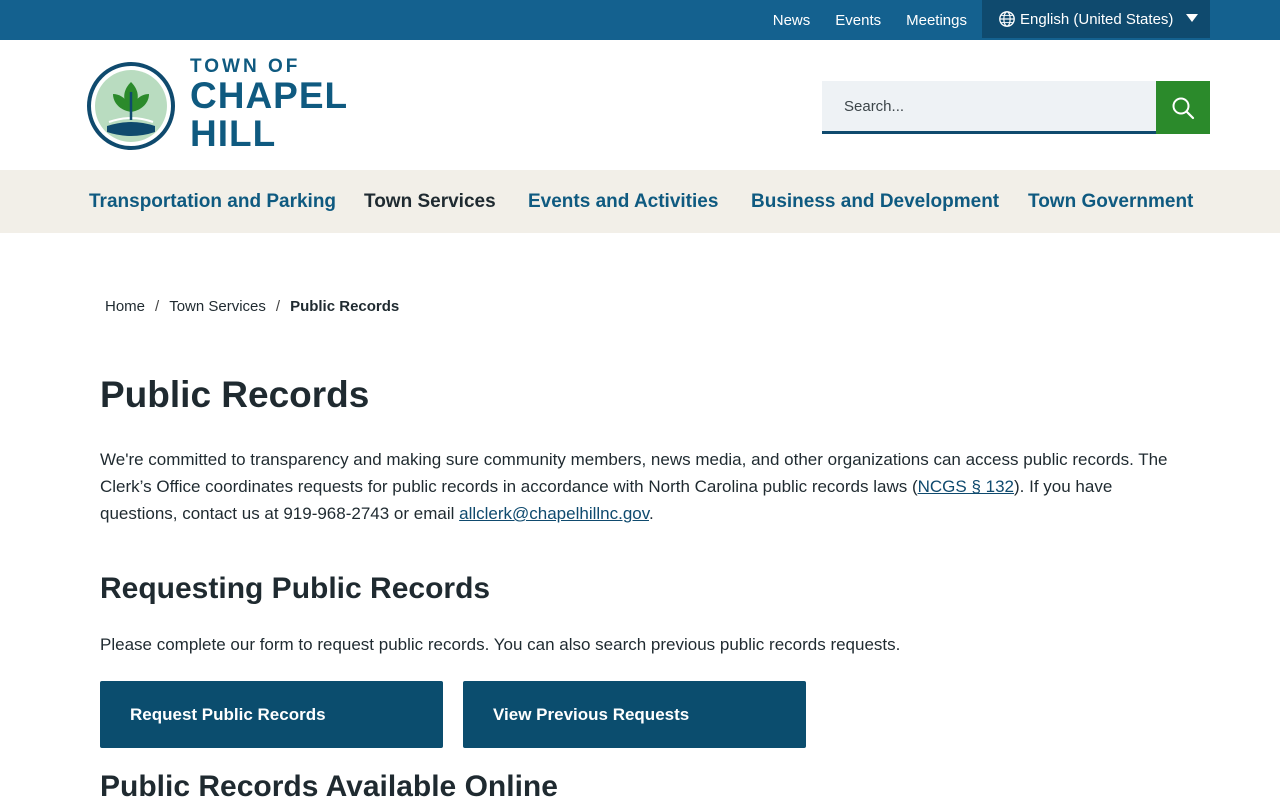 Image resolution: width=1280 pixels, height=804 pixels. I want to click on request-public-records-button: Request Public Records, so click(271, 714).